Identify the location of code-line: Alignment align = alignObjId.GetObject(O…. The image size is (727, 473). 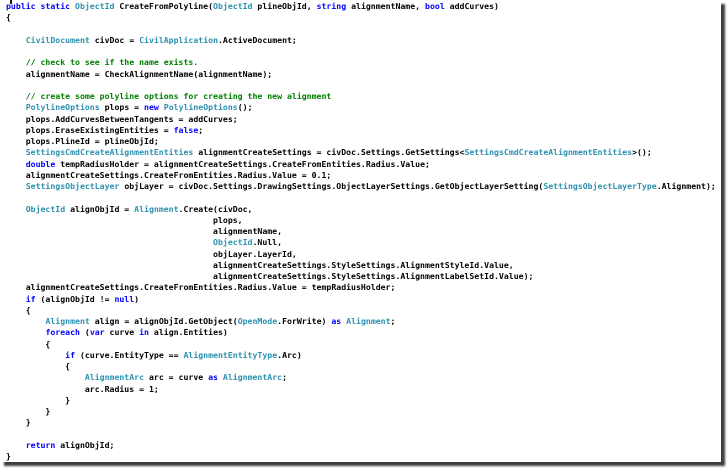
(363, 321).